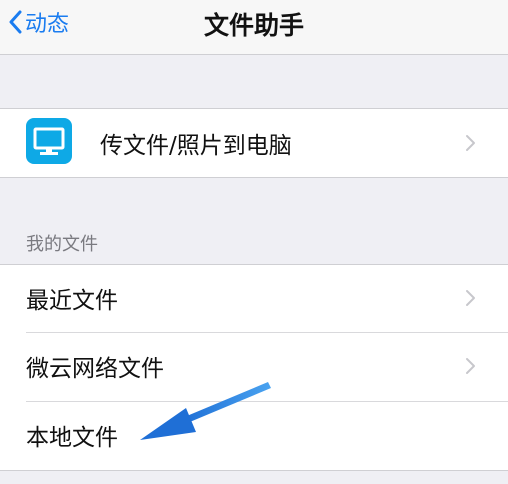 This screenshot has width=508, height=484. What do you see at coordinates (196, 146) in the screenshot?
I see `transfer-label: 传文件/照片到电脑` at bounding box center [196, 146].